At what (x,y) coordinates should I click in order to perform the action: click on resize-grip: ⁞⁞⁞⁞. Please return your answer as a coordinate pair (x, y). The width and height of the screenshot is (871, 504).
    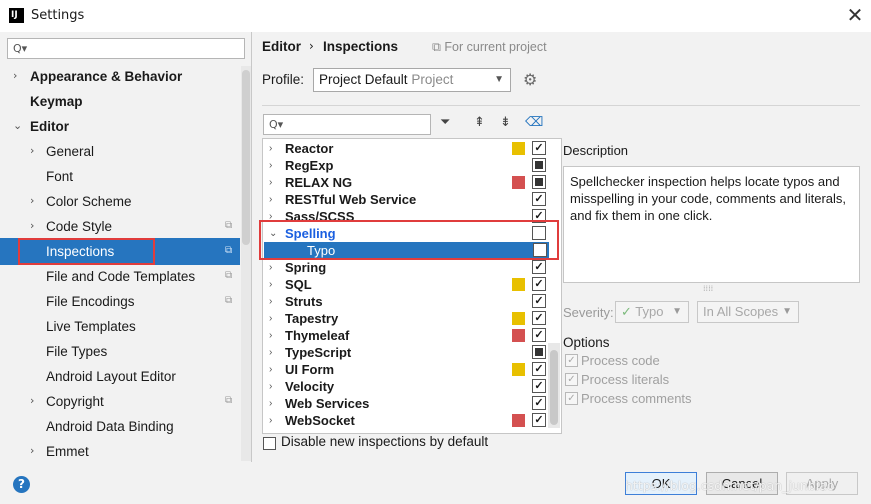
    Looking at the image, I should click on (708, 288).